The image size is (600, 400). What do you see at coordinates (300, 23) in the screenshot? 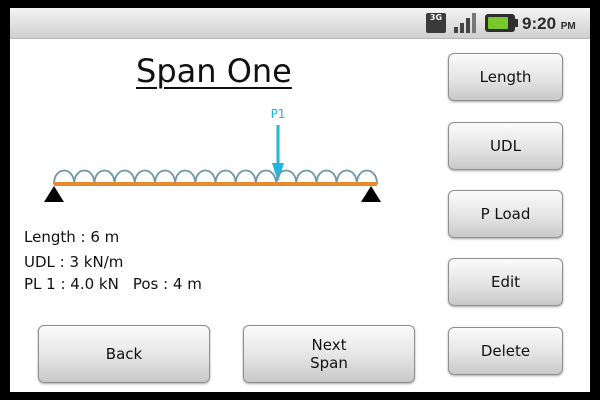
I see `status-bar: 3G 9:20 PM` at bounding box center [300, 23].